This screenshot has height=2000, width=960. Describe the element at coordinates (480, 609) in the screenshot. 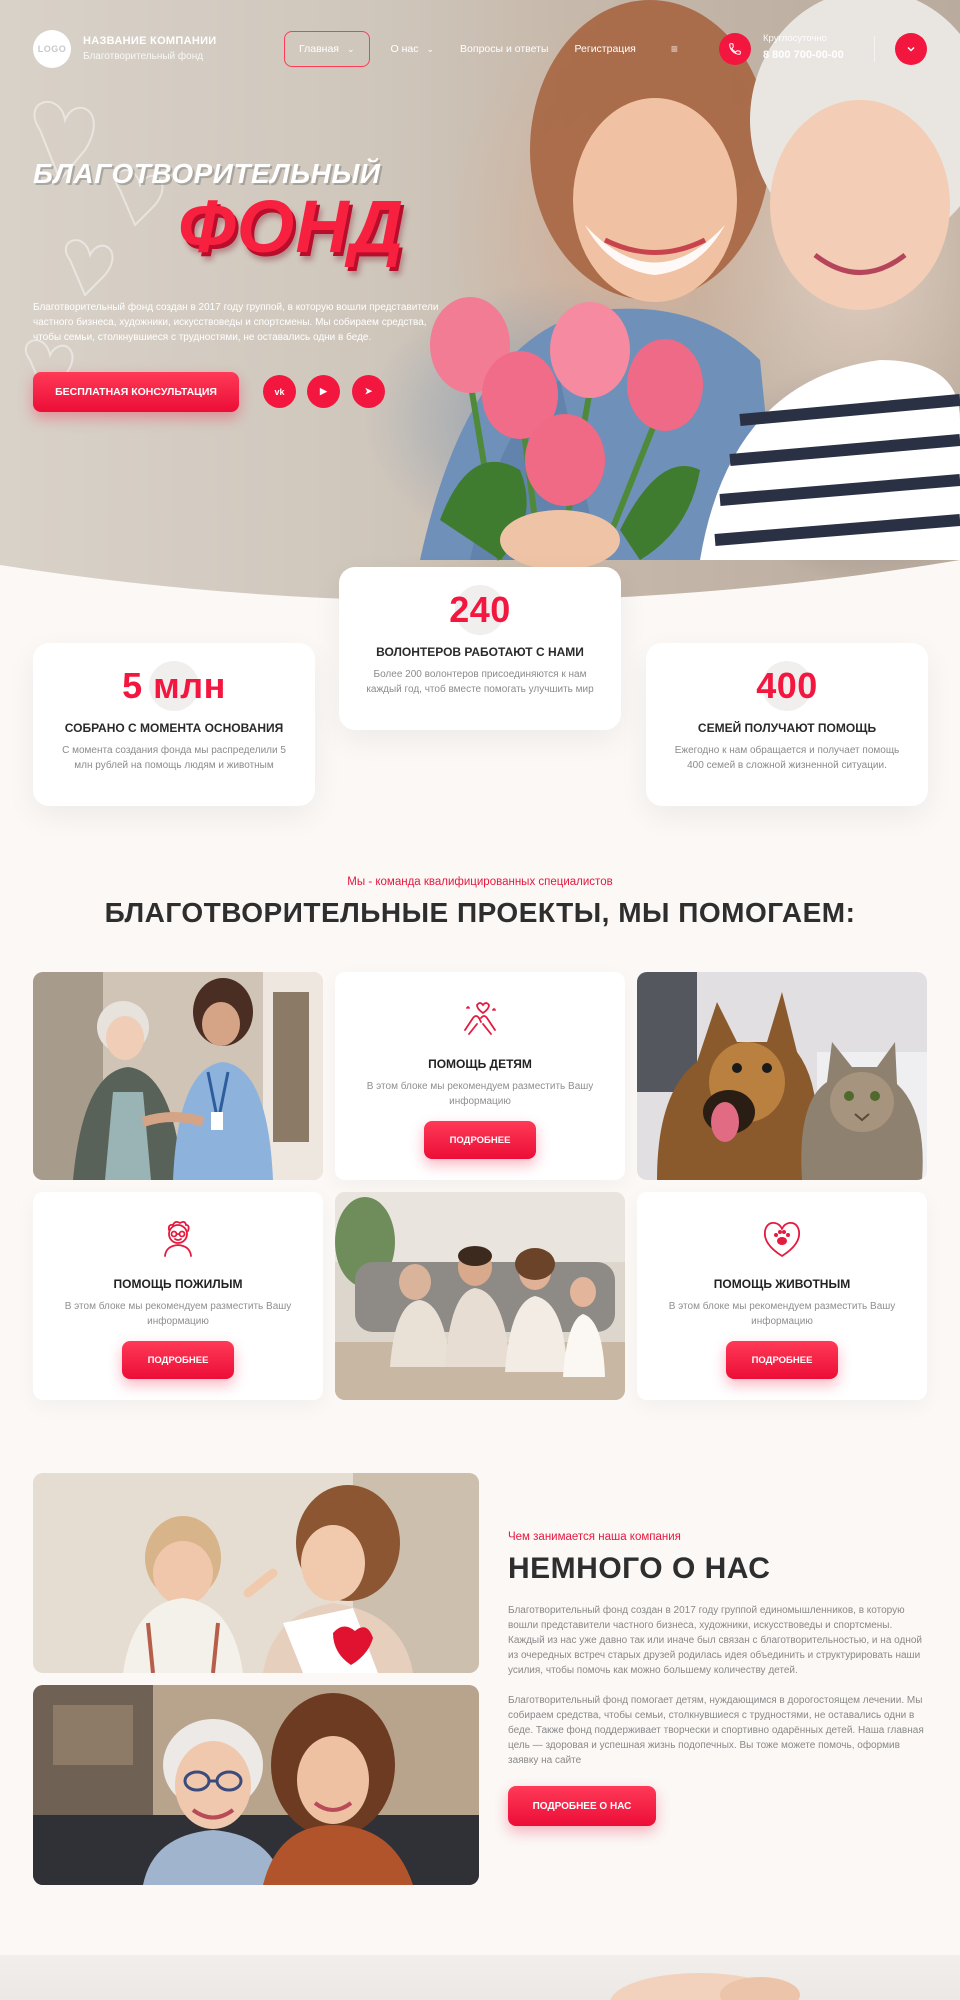

I see `stat-value: 240` at that location.